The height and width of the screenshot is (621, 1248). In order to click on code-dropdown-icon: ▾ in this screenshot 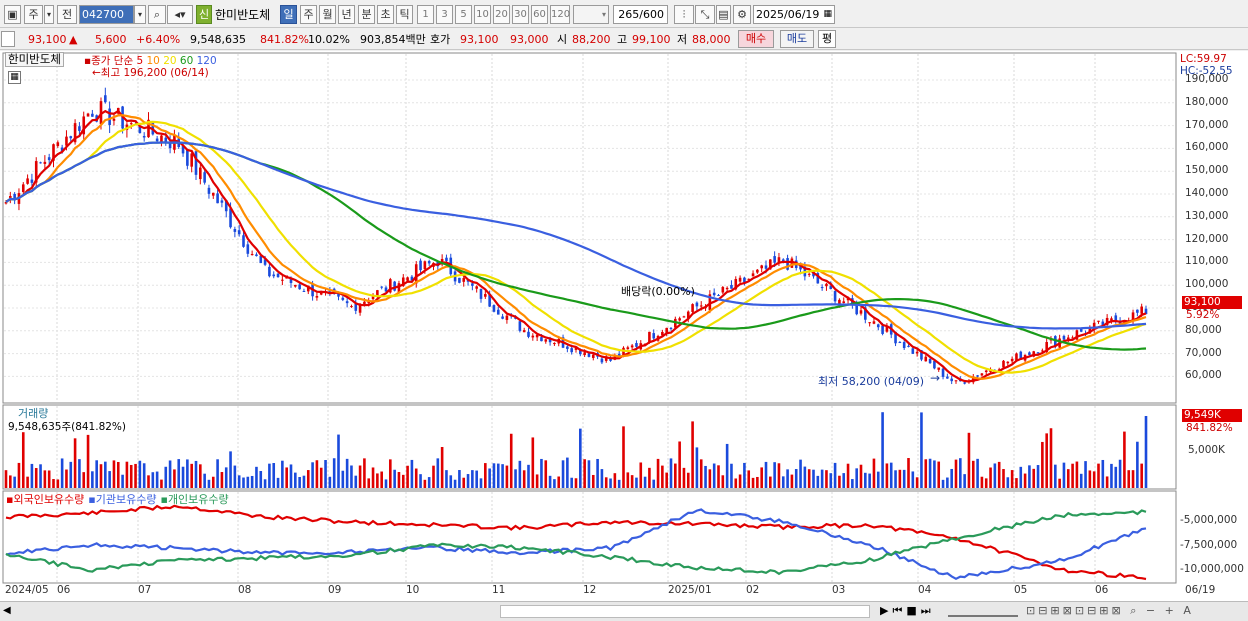, I will do `click(140, 14)`.